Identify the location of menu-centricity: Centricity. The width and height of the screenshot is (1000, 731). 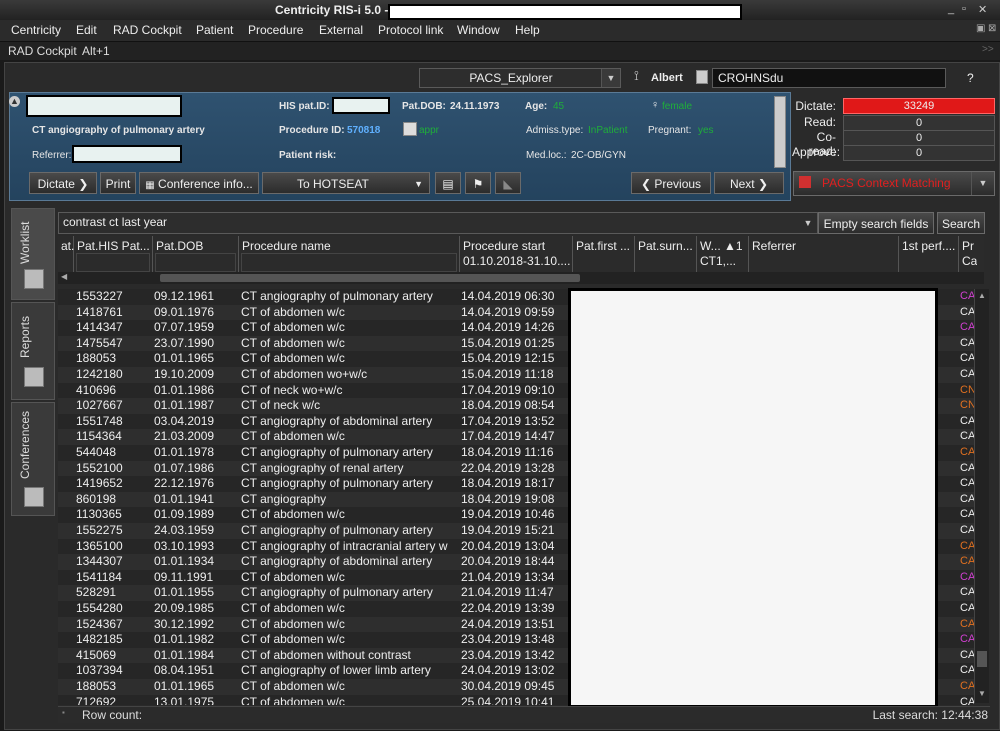
(36, 30).